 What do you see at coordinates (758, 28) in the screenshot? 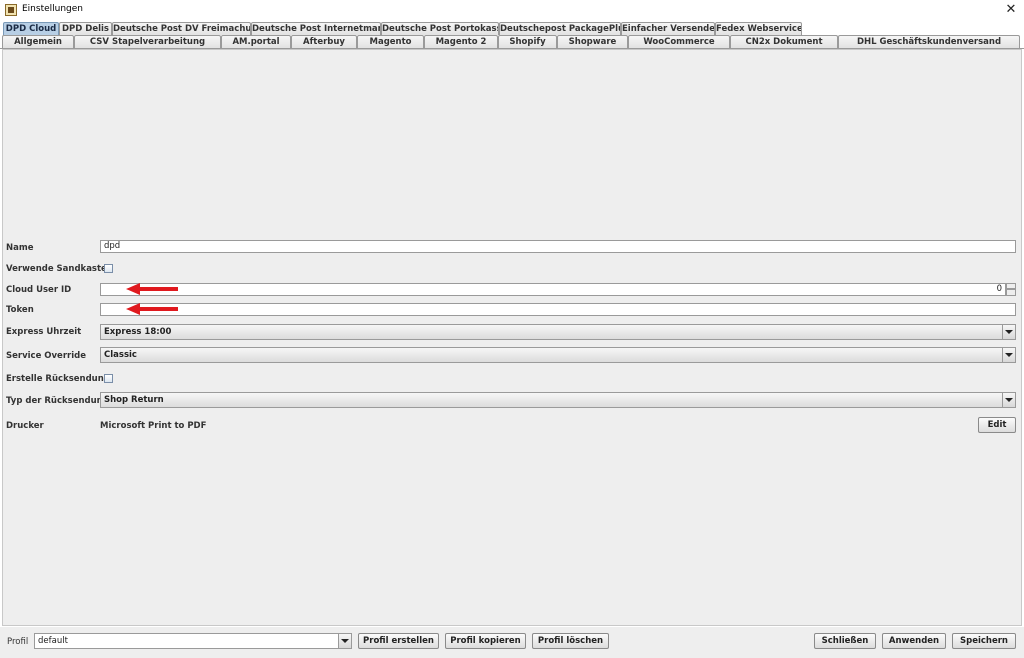
I see `tab-fedex-webservice: Fedex Webservice` at bounding box center [758, 28].